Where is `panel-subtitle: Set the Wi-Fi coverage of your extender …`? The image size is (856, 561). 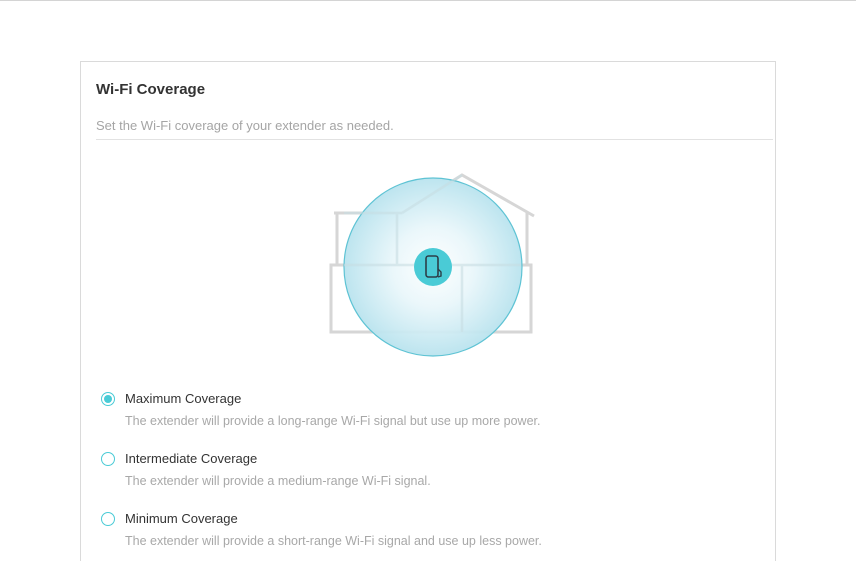 panel-subtitle: Set the Wi-Fi coverage of your extender … is located at coordinates (245, 125).